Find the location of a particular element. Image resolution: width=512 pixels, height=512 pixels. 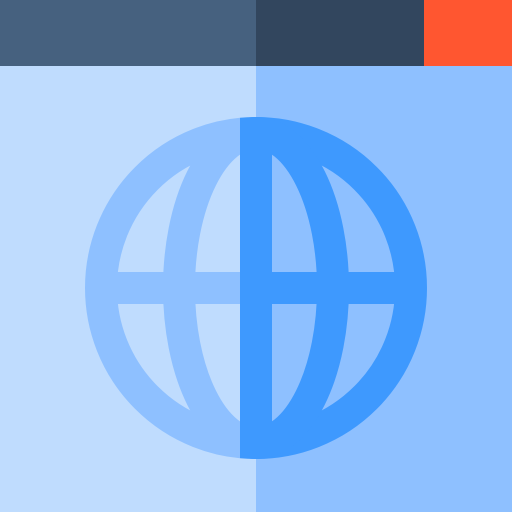

title-bar-right is located at coordinates (340, 33).